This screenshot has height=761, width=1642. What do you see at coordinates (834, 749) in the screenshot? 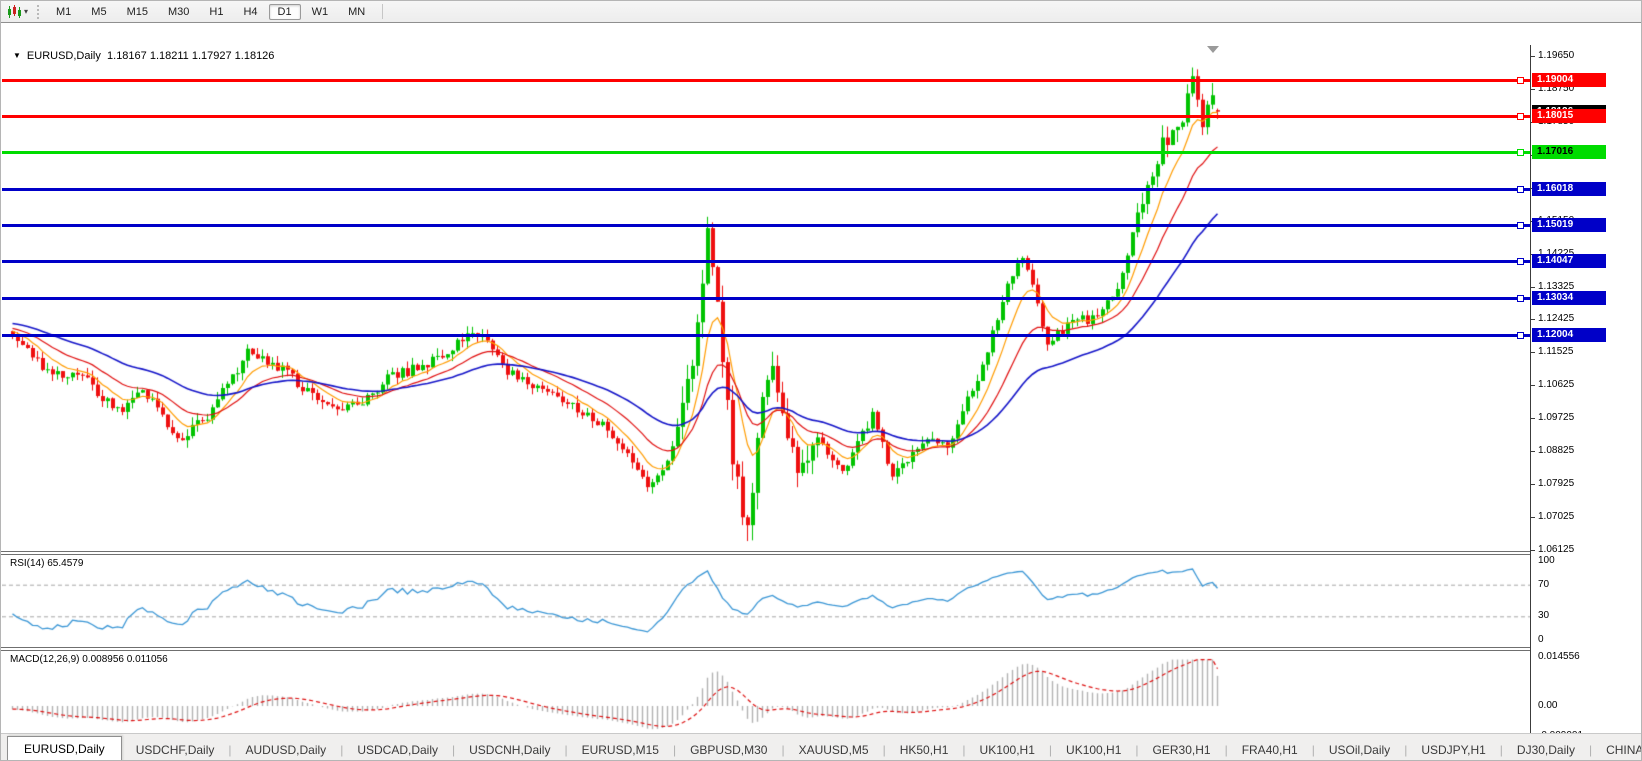
I see `chart-tab-xauusd-m5: XAUUSD,M5` at bounding box center [834, 749].